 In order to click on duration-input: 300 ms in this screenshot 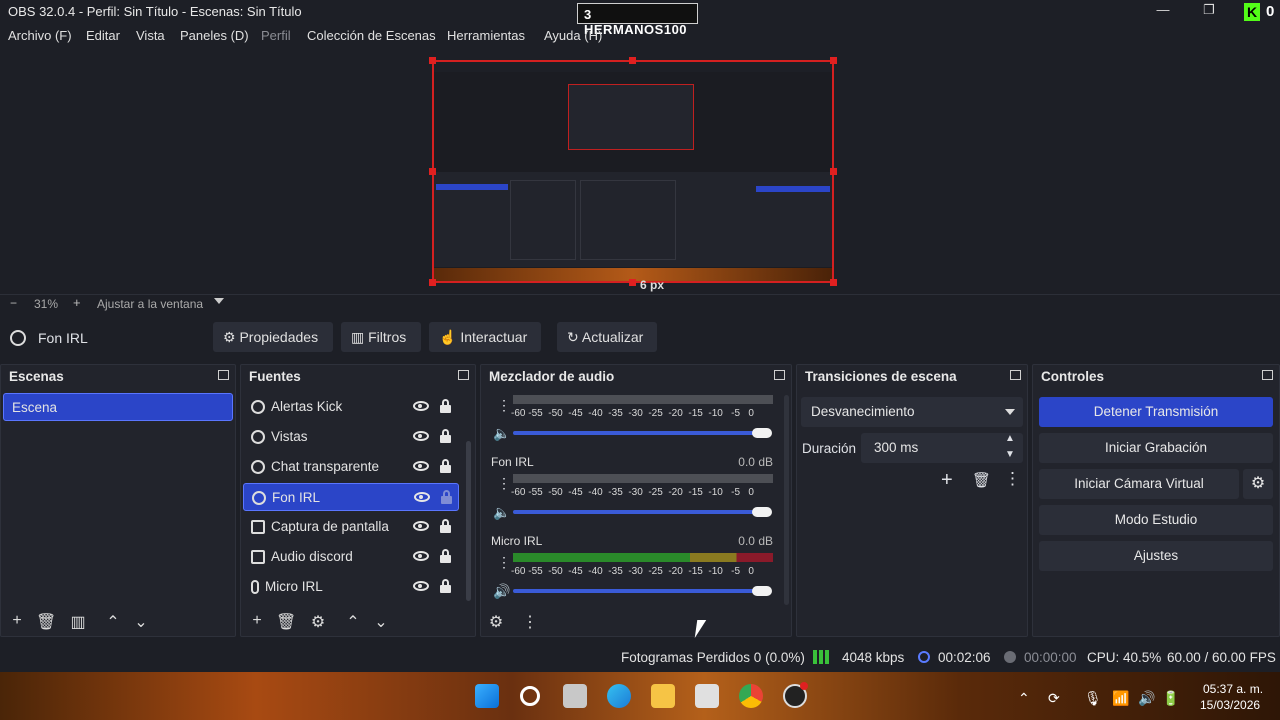, I will do `click(942, 448)`.